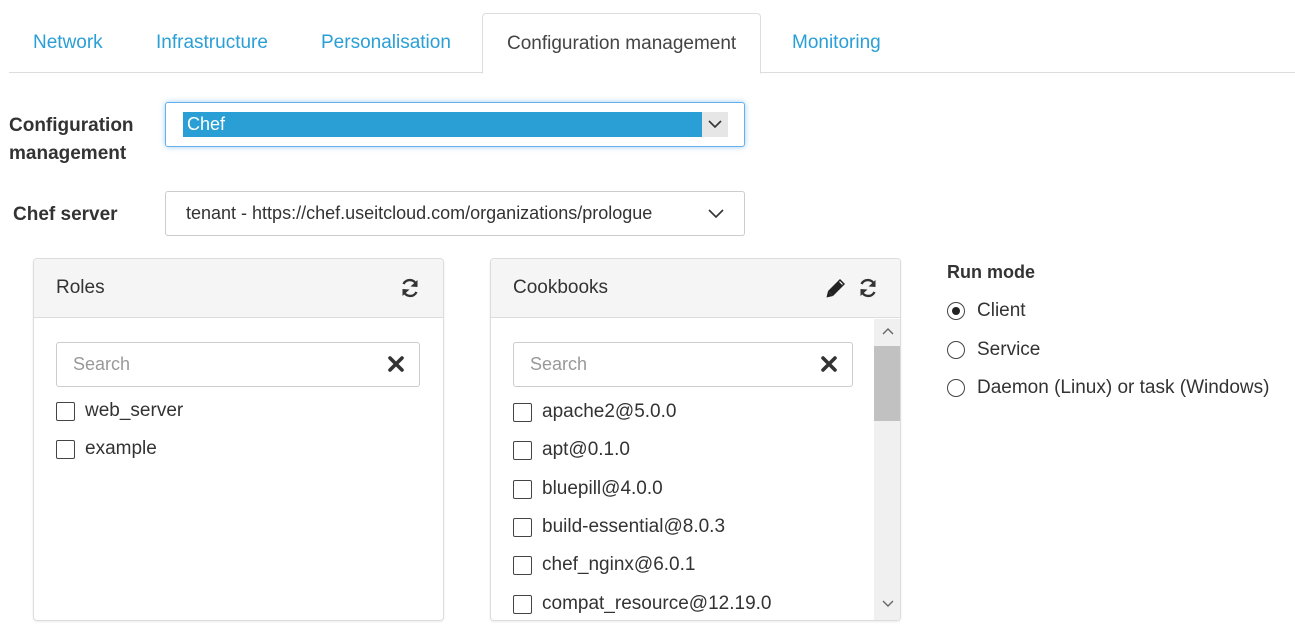 The width and height of the screenshot is (1295, 639). I want to click on chef-server-label: Chef server, so click(65, 214).